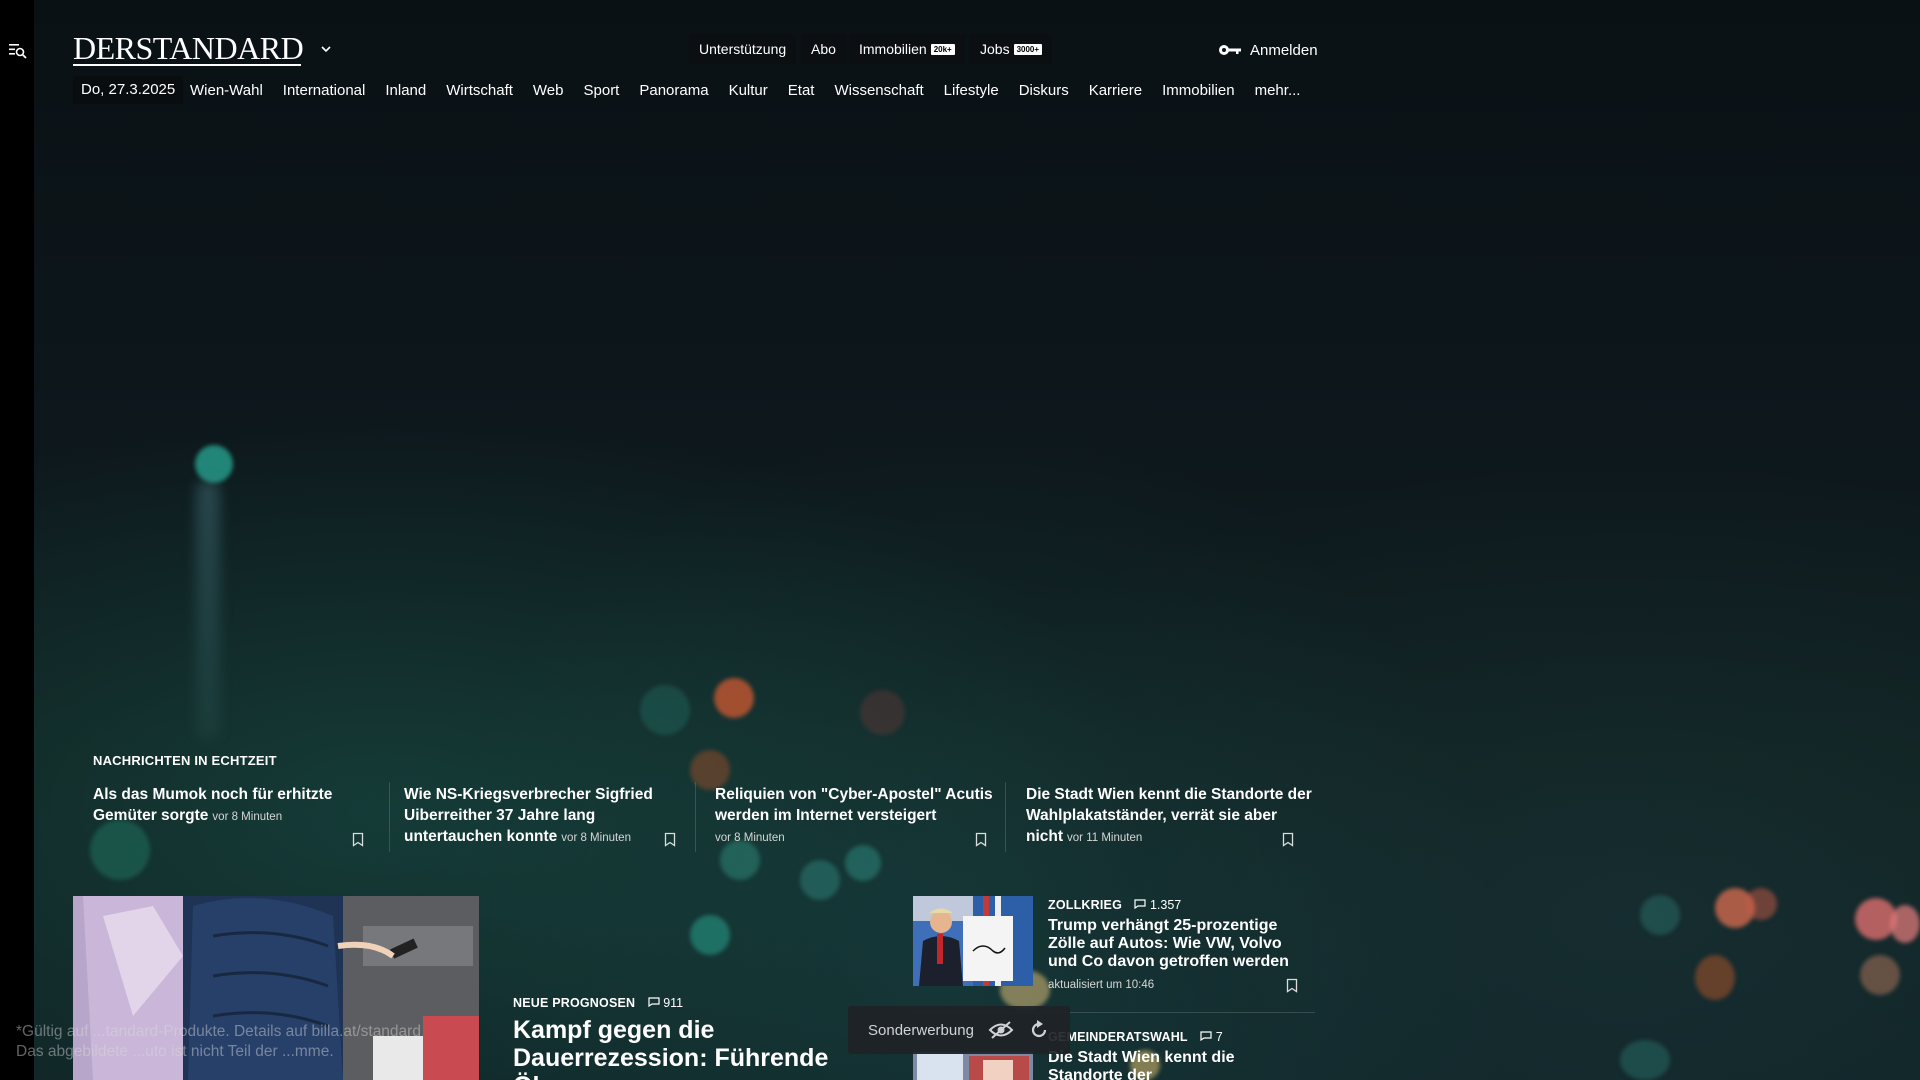 Image resolution: width=1920 pixels, height=1080 pixels. What do you see at coordinates (128, 90) in the screenshot?
I see `current-date: Do, 27.3.2025` at bounding box center [128, 90].